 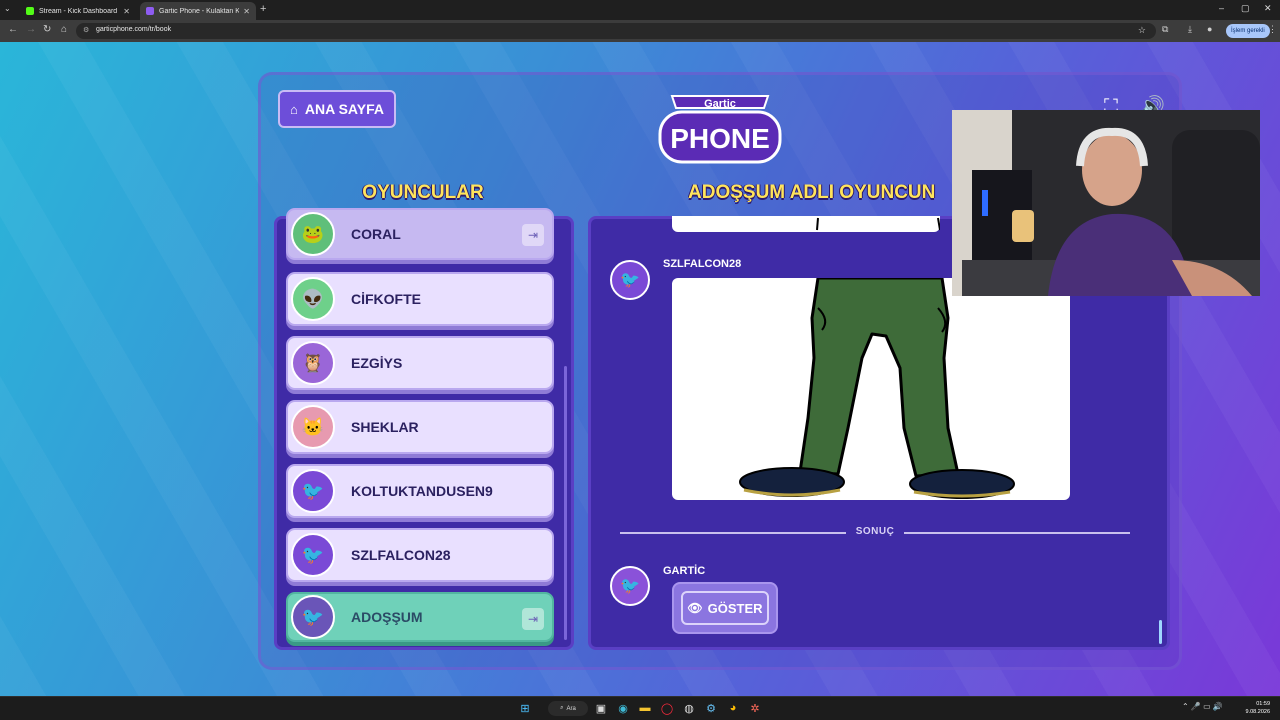 I want to click on gartic-favicon-icon, so click(x=150, y=11).